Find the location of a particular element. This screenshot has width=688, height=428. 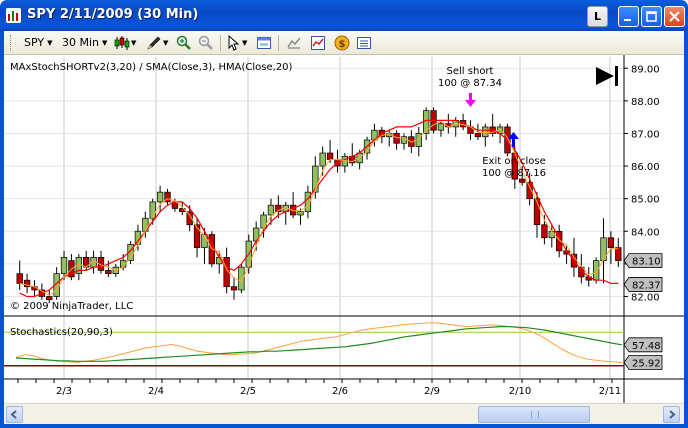

stoch-marker-label: 57.48 is located at coordinates (646, 346).